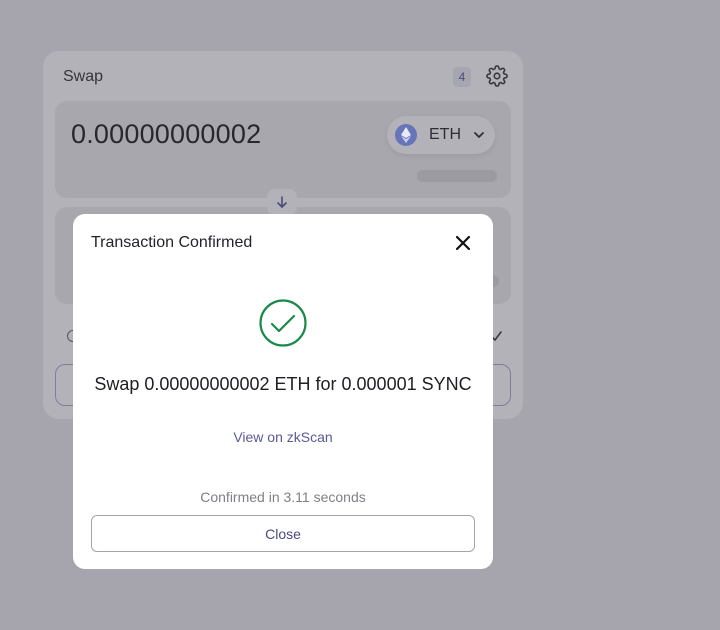 The image size is (720, 630). What do you see at coordinates (497, 76) in the screenshot?
I see `gear-icon` at bounding box center [497, 76].